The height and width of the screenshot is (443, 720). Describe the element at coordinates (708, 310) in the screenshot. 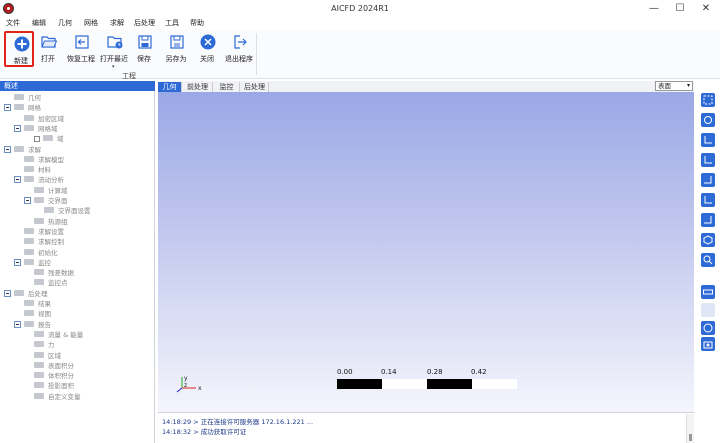

I see `select-icon` at that location.